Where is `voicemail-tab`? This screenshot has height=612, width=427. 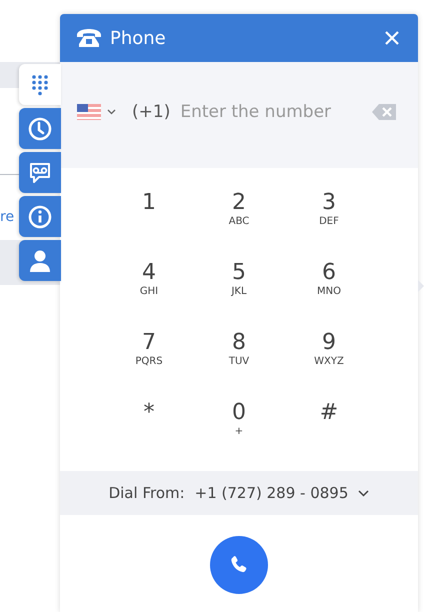 voicemail-tab is located at coordinates (40, 172).